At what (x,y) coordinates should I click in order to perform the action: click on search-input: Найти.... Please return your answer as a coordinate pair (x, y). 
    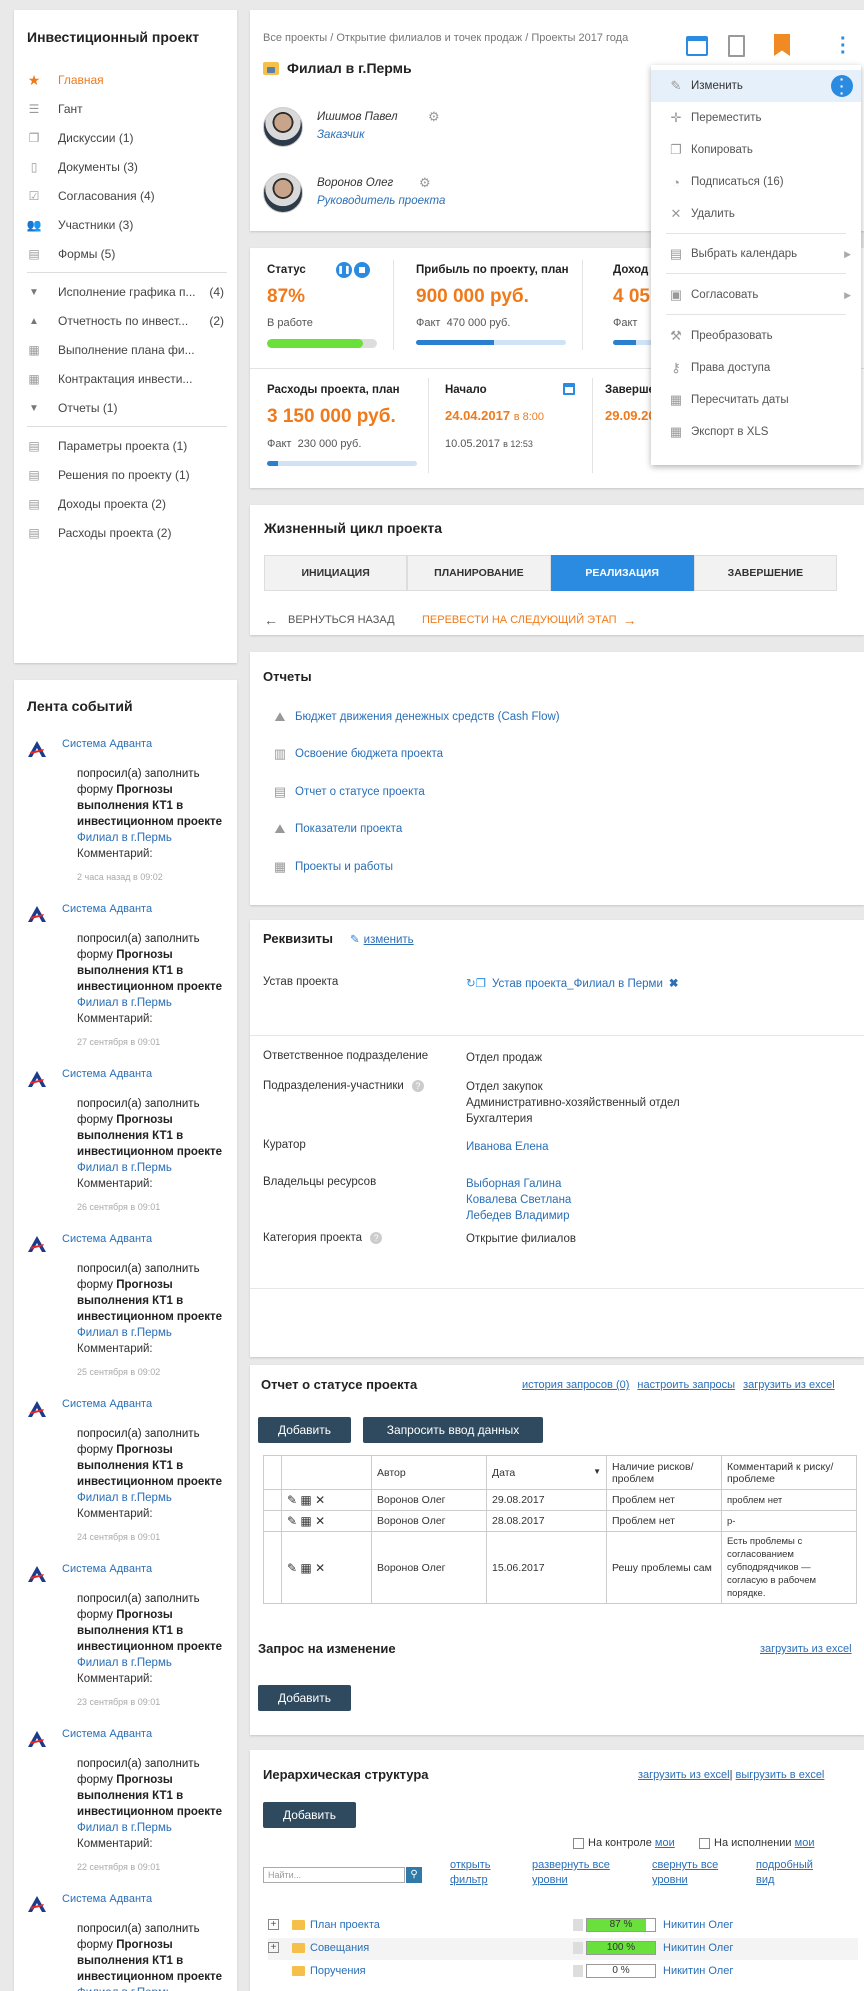
    Looking at the image, I should click on (334, 1875).